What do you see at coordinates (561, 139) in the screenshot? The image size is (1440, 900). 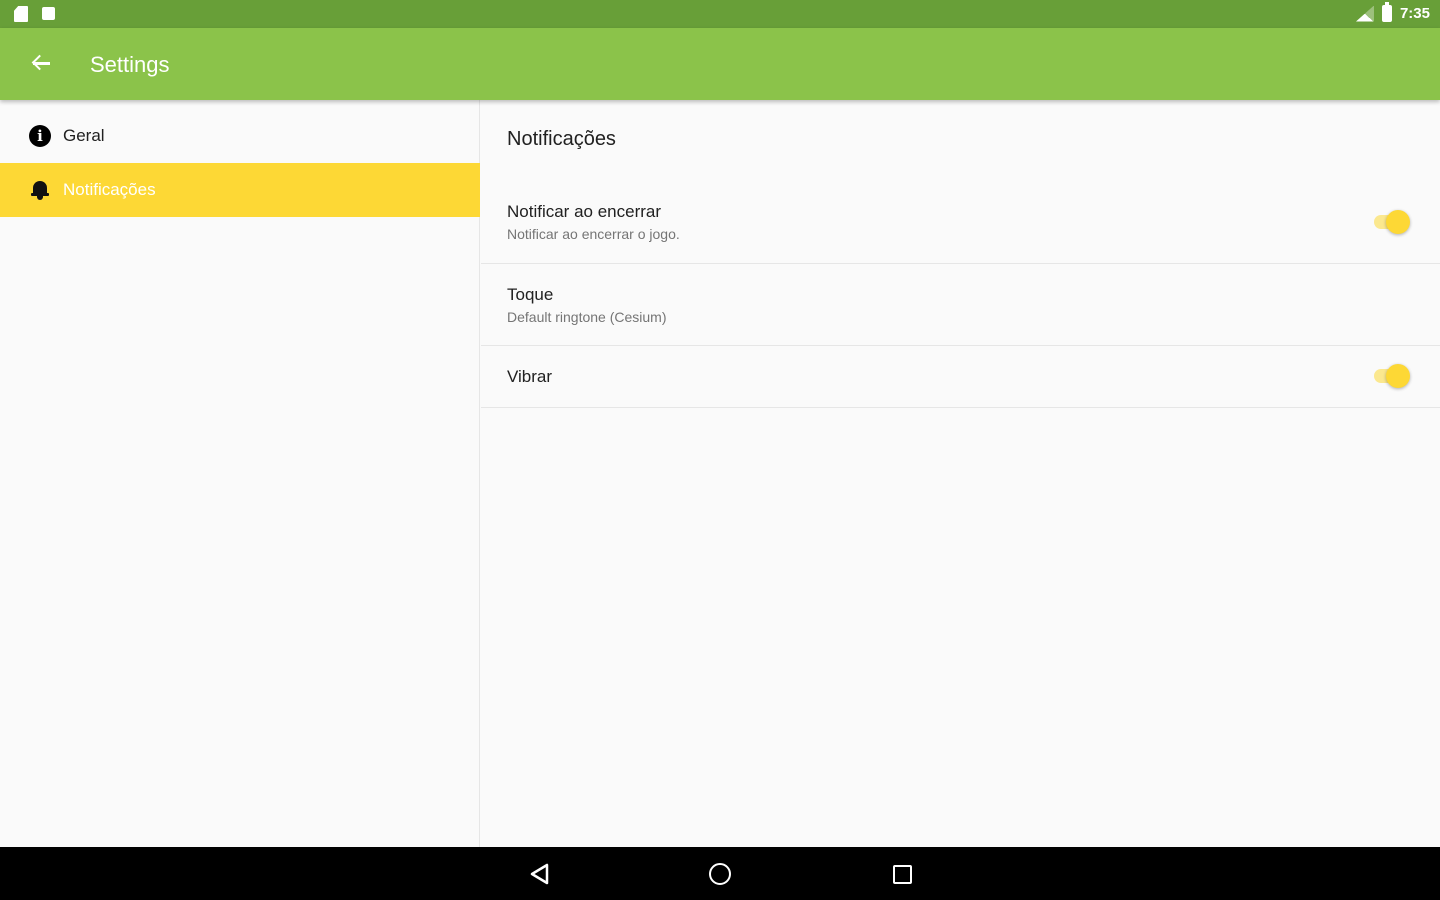 I see `section-title: Notificações` at bounding box center [561, 139].